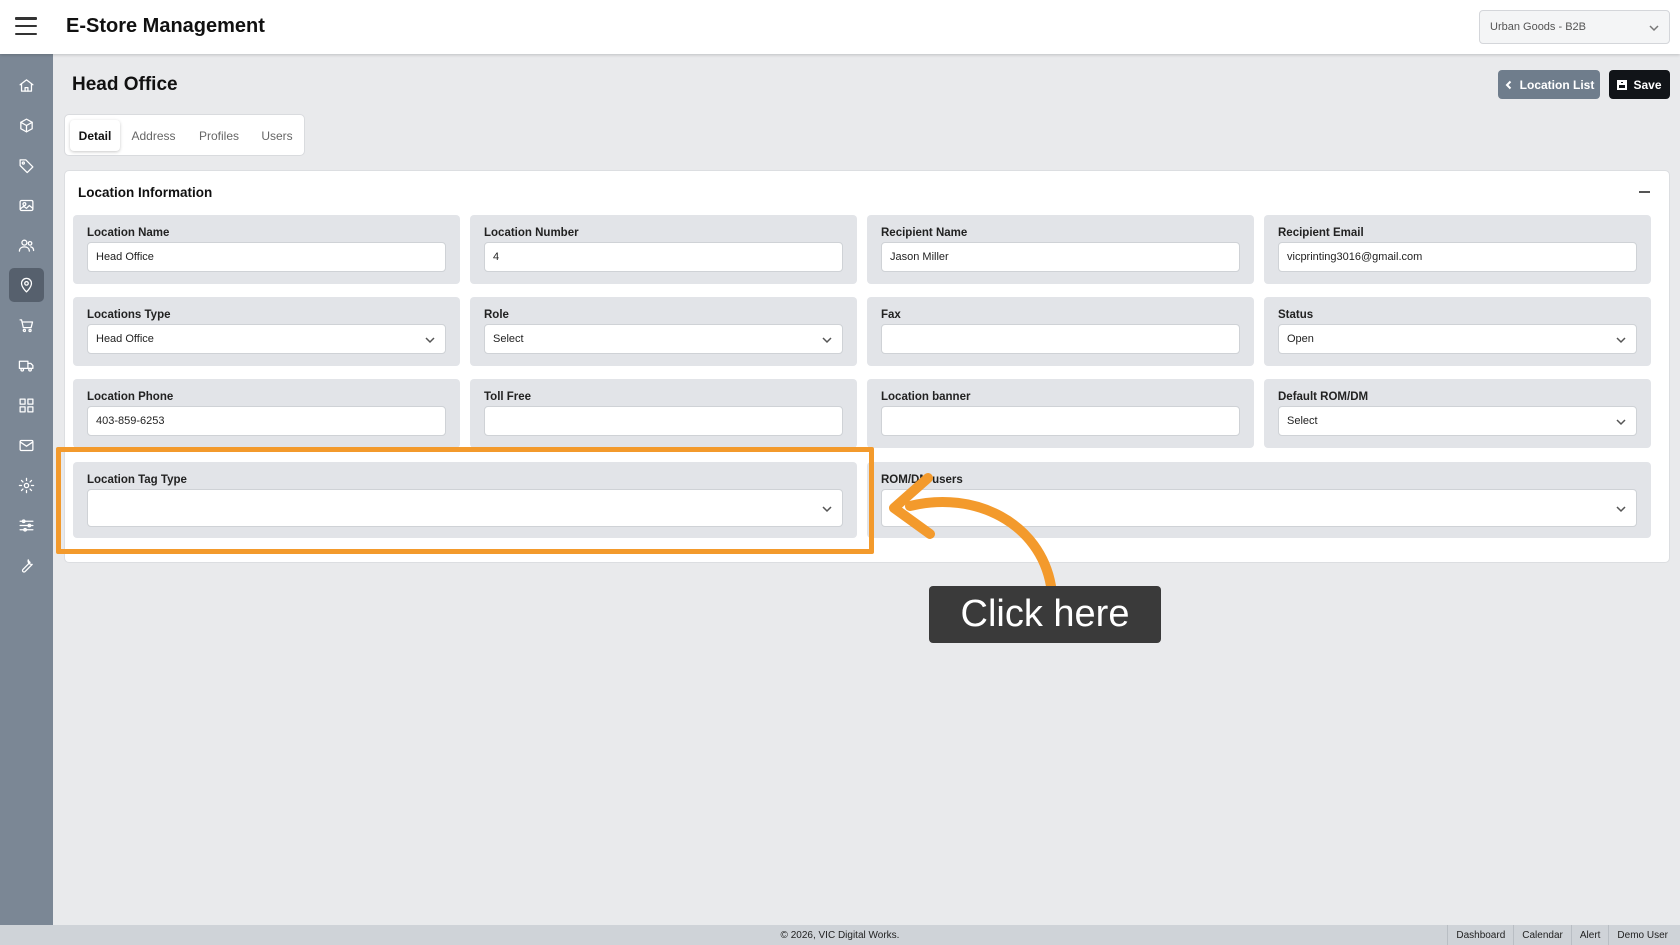 This screenshot has height=945, width=1680. What do you see at coordinates (1480, 935) in the screenshot?
I see `footer-link-dashboard: Dashboard` at bounding box center [1480, 935].